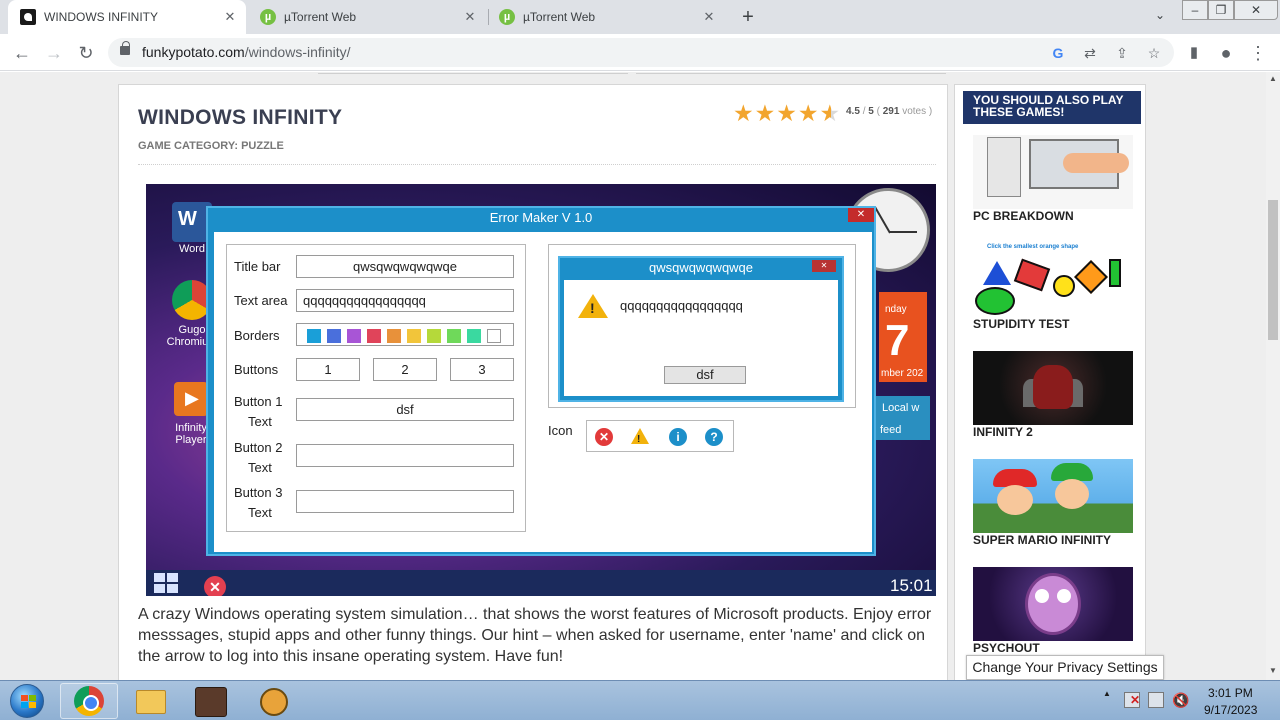  Describe the element at coordinates (1154, 53) in the screenshot. I see `bookmark-star-icon: ☆` at that location.